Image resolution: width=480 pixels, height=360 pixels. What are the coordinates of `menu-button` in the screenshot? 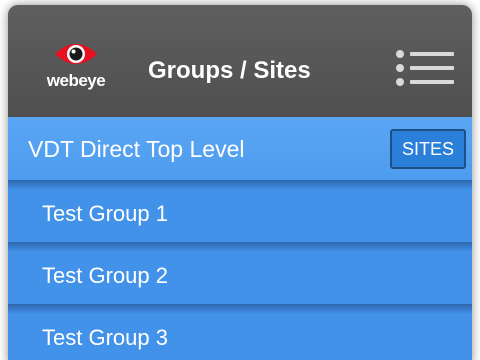 It's located at (424, 68).